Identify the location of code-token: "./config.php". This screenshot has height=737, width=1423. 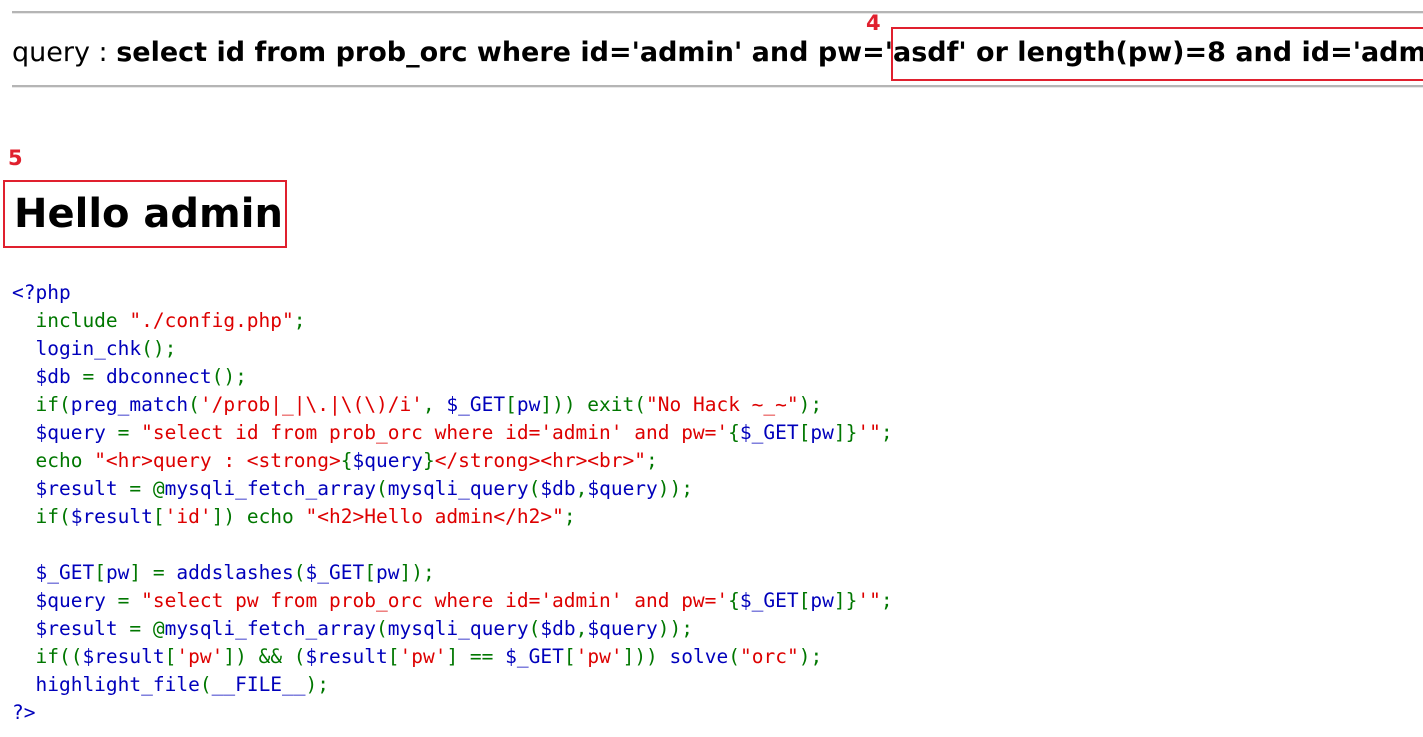
(211, 320).